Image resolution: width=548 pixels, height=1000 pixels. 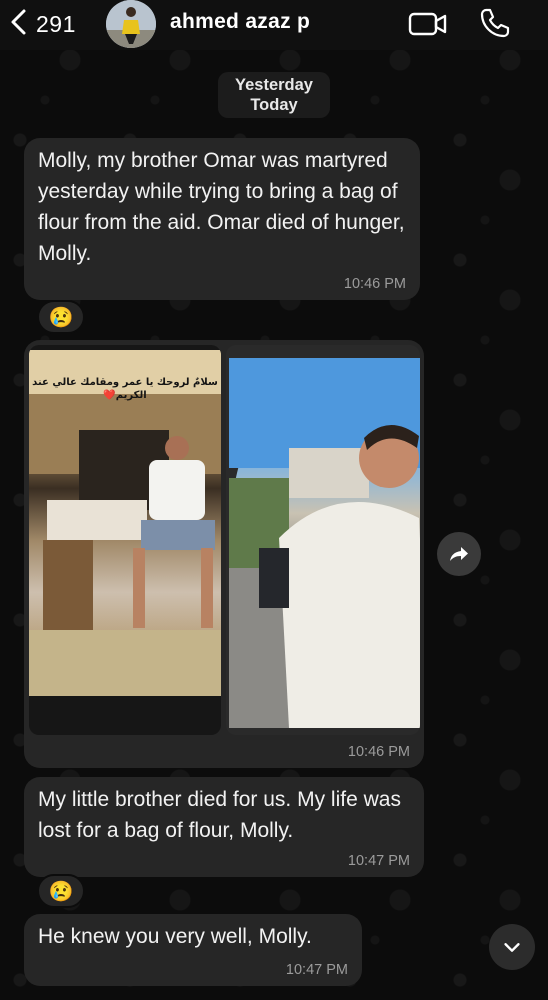 I want to click on avatar, so click(x=131, y=24).